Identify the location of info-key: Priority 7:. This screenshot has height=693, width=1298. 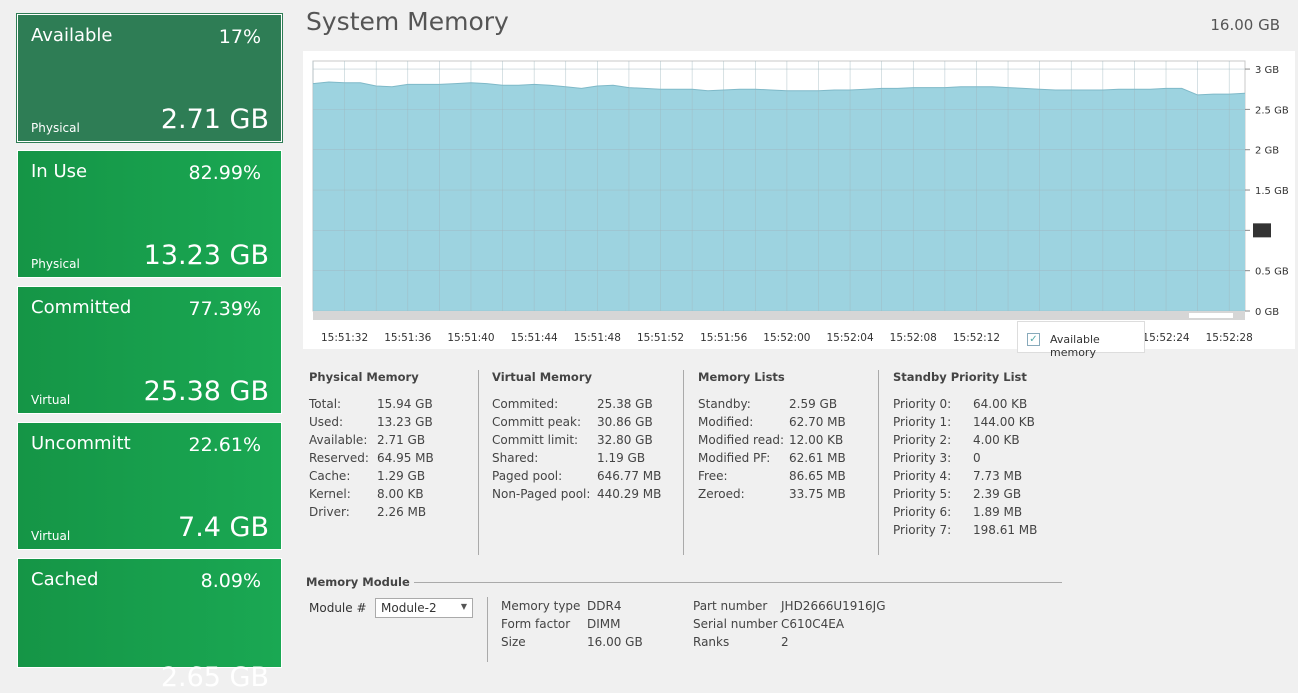
(922, 530).